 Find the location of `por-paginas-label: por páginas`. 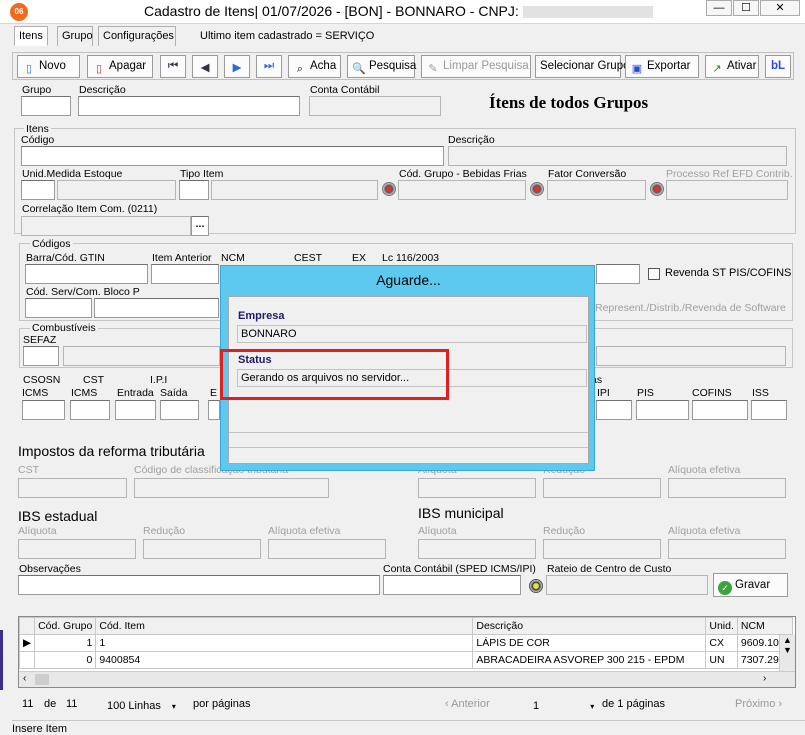

por-paginas-label: por páginas is located at coordinates (222, 704).